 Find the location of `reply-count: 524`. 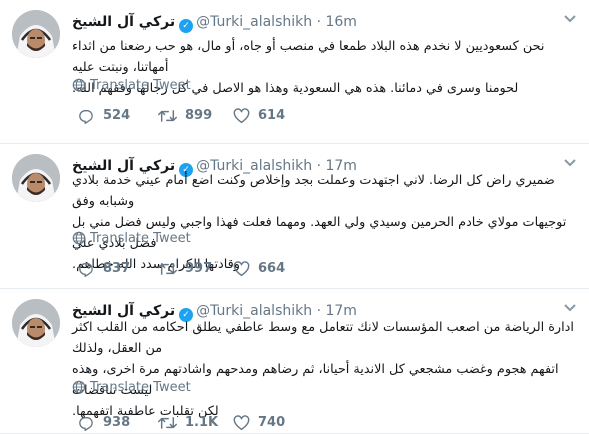

reply-count: 524 is located at coordinates (117, 115).